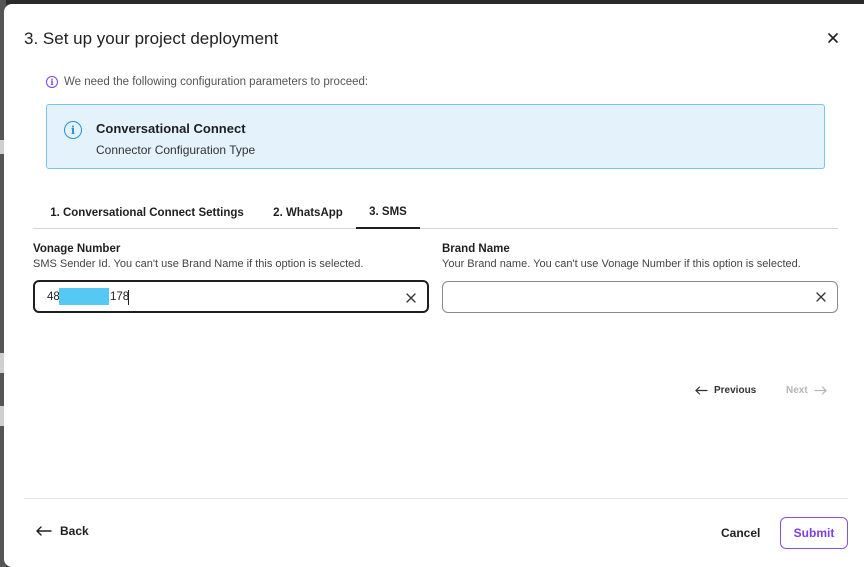 The height and width of the screenshot is (567, 864). Describe the element at coordinates (814, 533) in the screenshot. I see `submit-button: Submit` at that location.